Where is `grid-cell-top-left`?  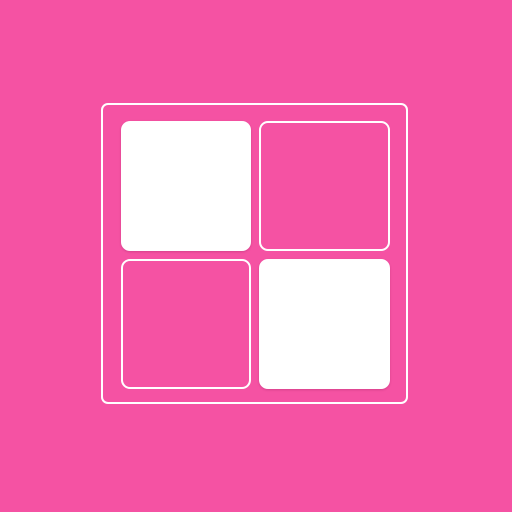 grid-cell-top-left is located at coordinates (186, 186).